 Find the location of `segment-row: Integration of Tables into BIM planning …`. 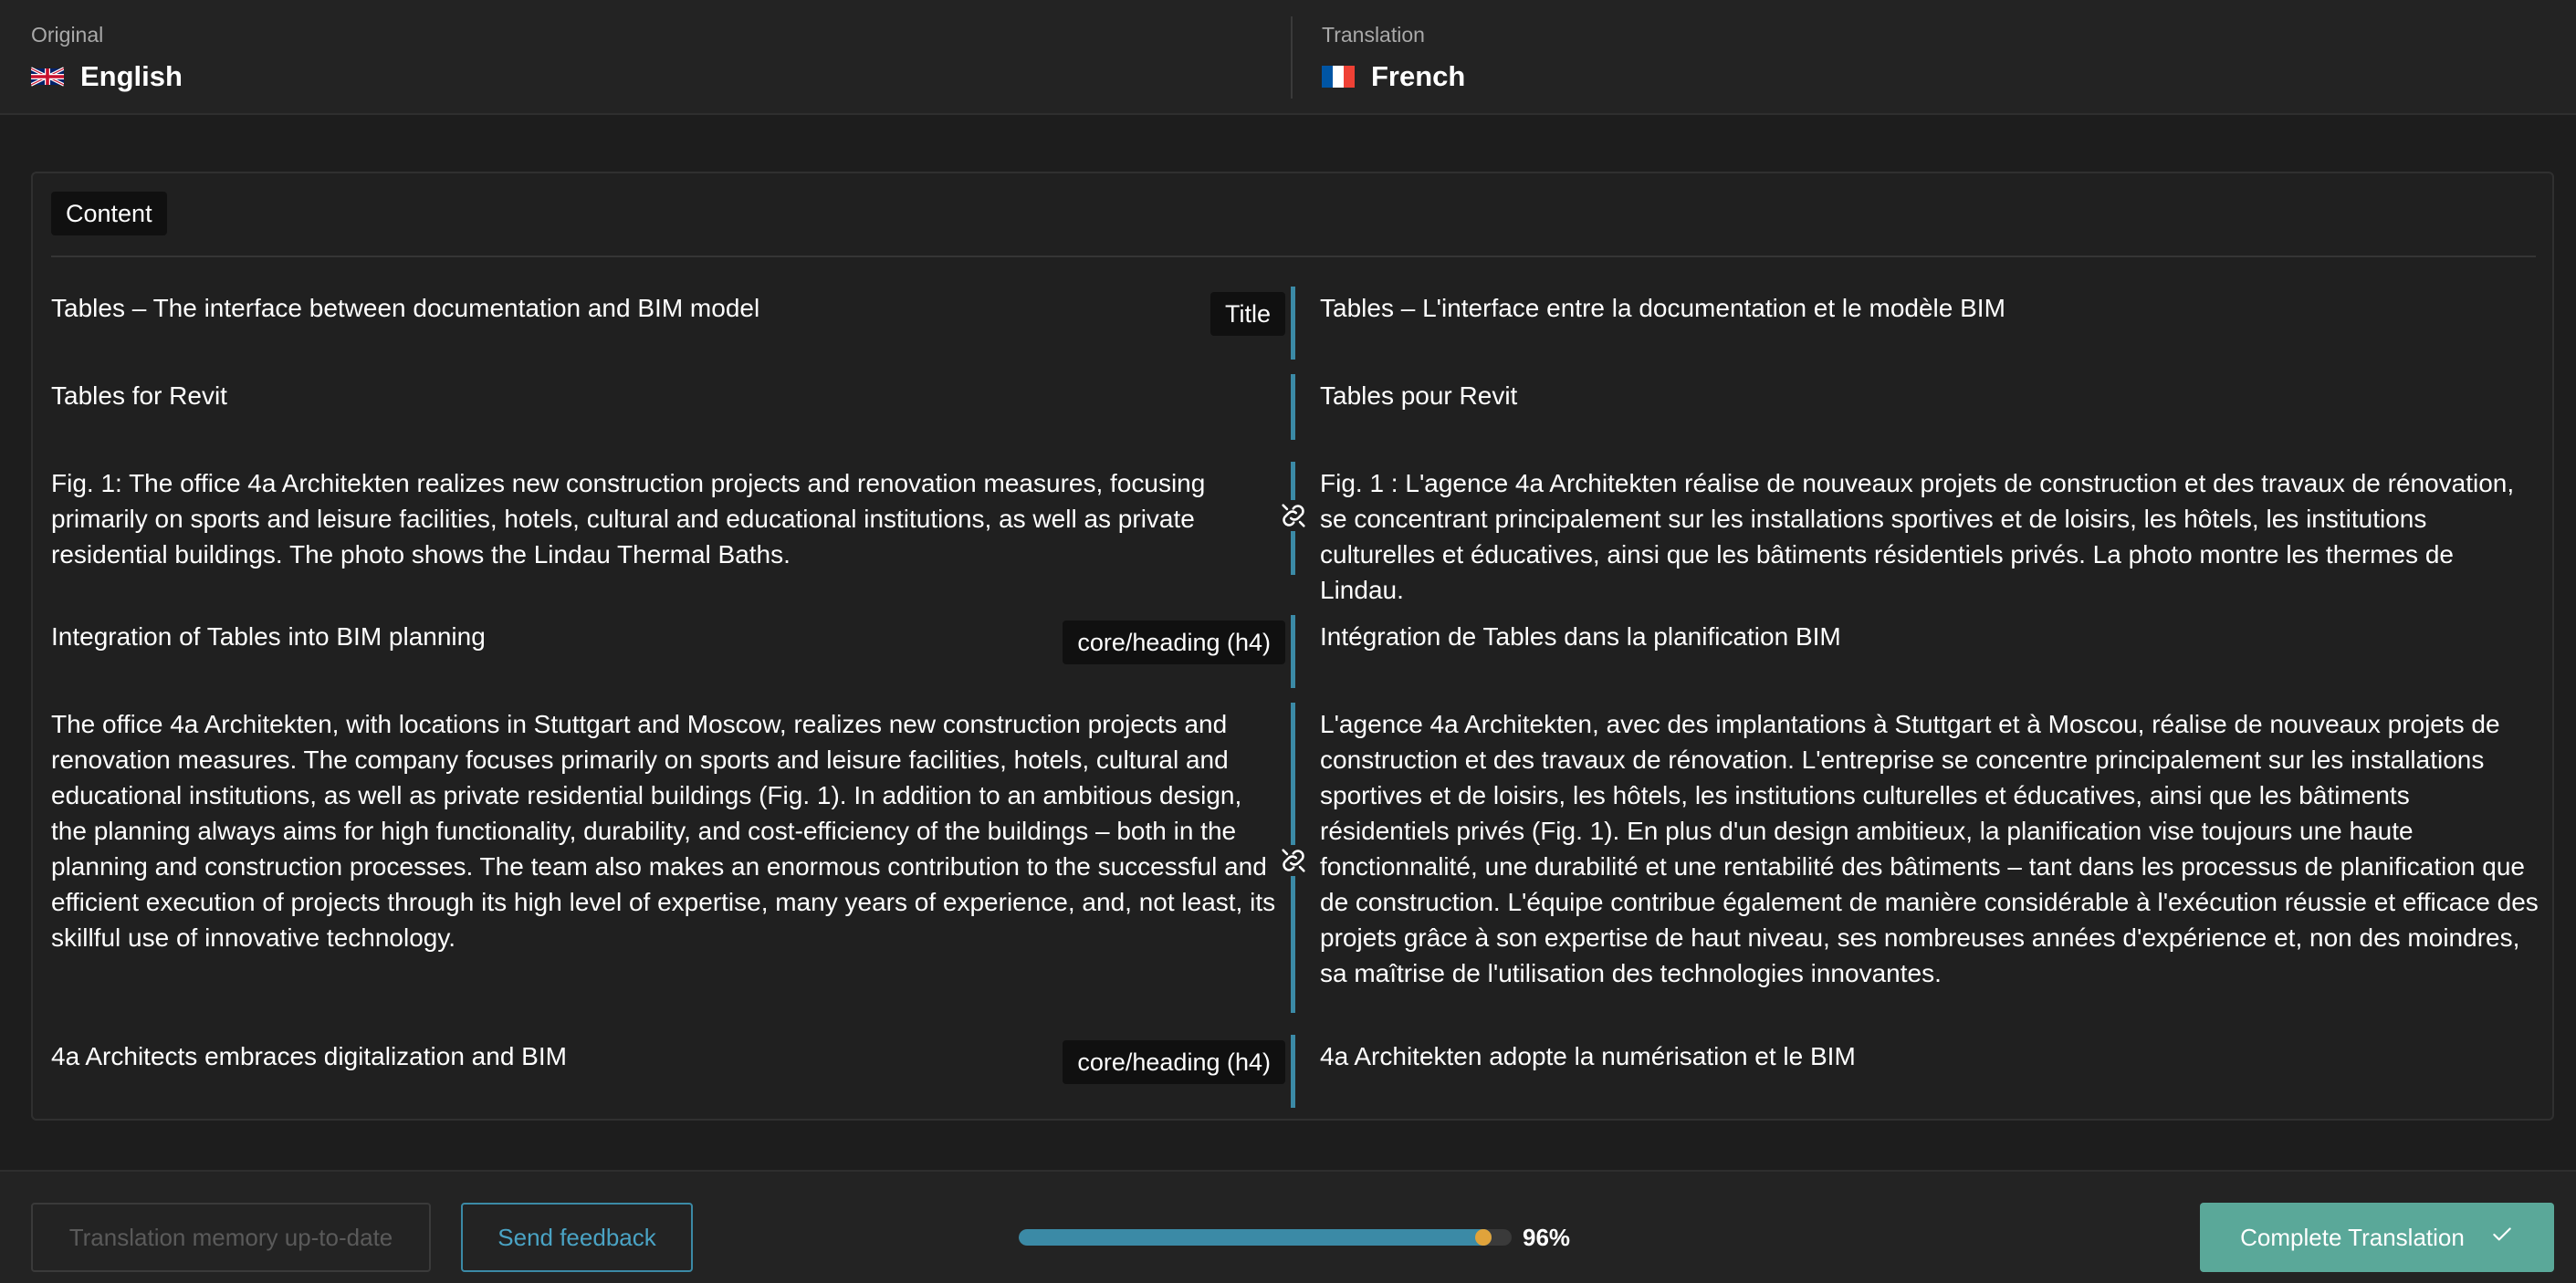

segment-row: Integration of Tables into BIM planning … is located at coordinates (1292, 651).